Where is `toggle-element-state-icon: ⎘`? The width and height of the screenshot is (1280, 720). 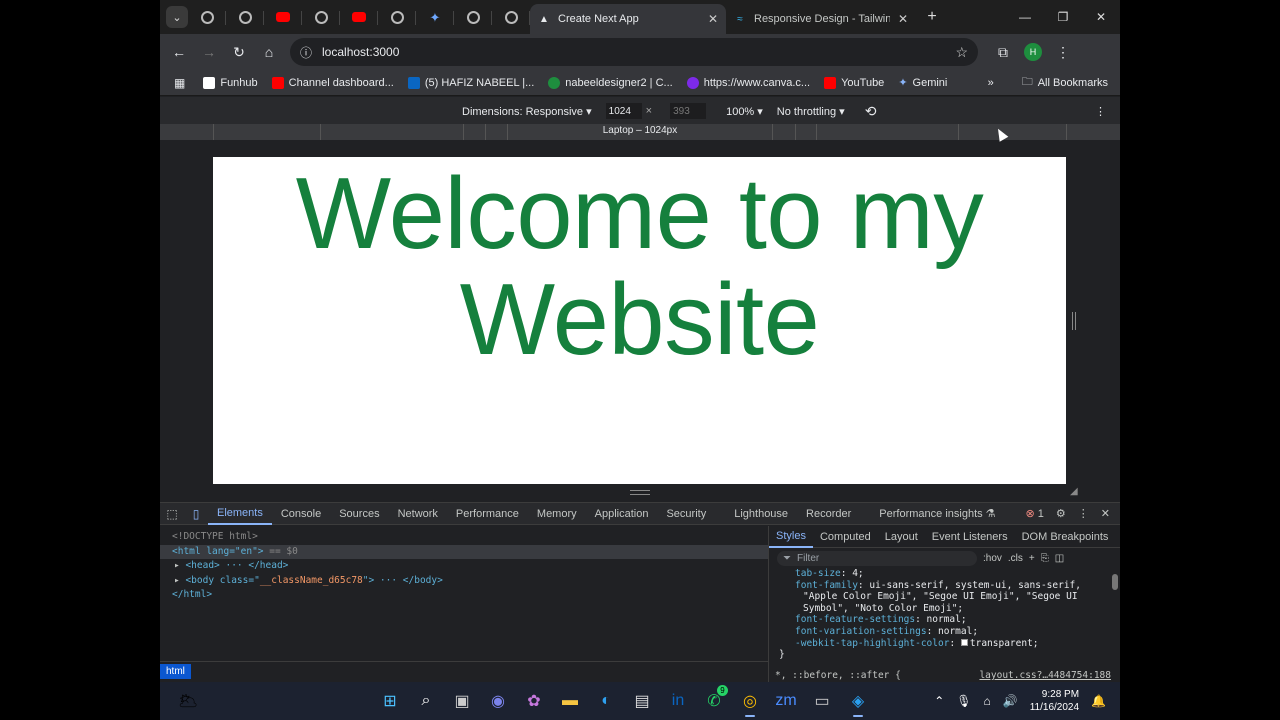
toggle-element-state-icon: ⎘ is located at coordinates (1045, 558).